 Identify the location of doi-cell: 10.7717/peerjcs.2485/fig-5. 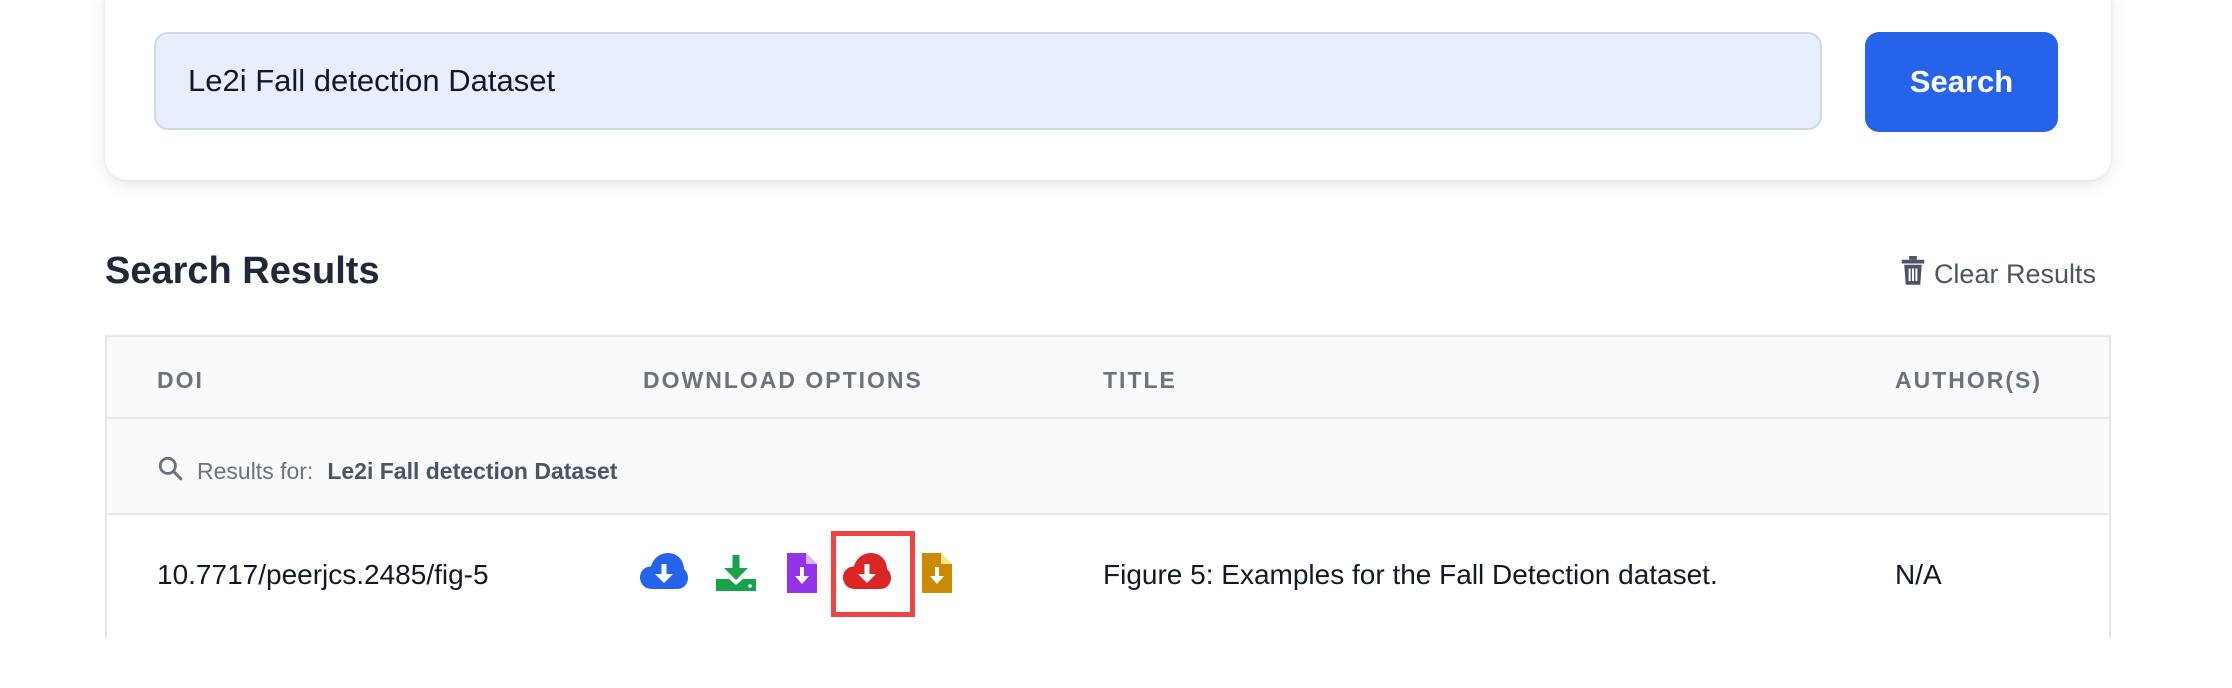
(323, 574).